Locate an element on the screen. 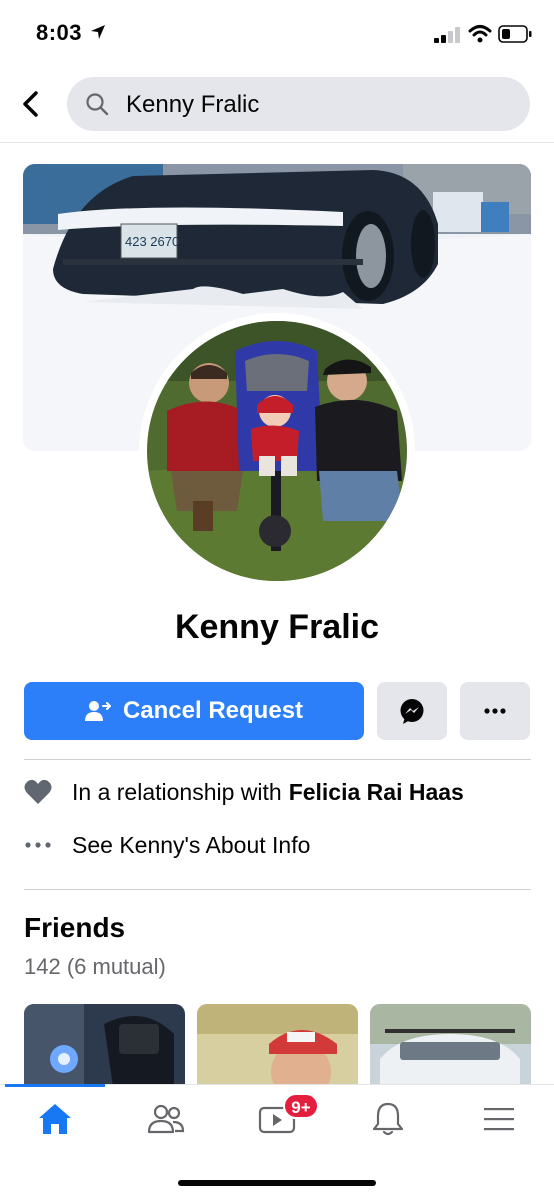  battery-icon is located at coordinates (515, 34).